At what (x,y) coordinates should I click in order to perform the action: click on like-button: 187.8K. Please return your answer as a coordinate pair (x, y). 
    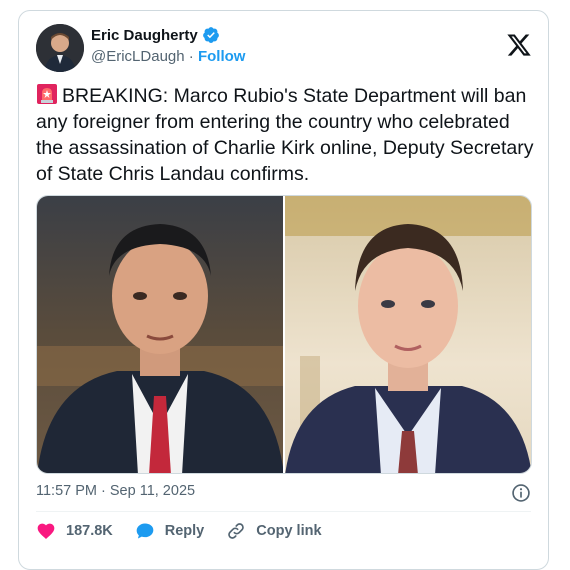
    Looking at the image, I should click on (74, 531).